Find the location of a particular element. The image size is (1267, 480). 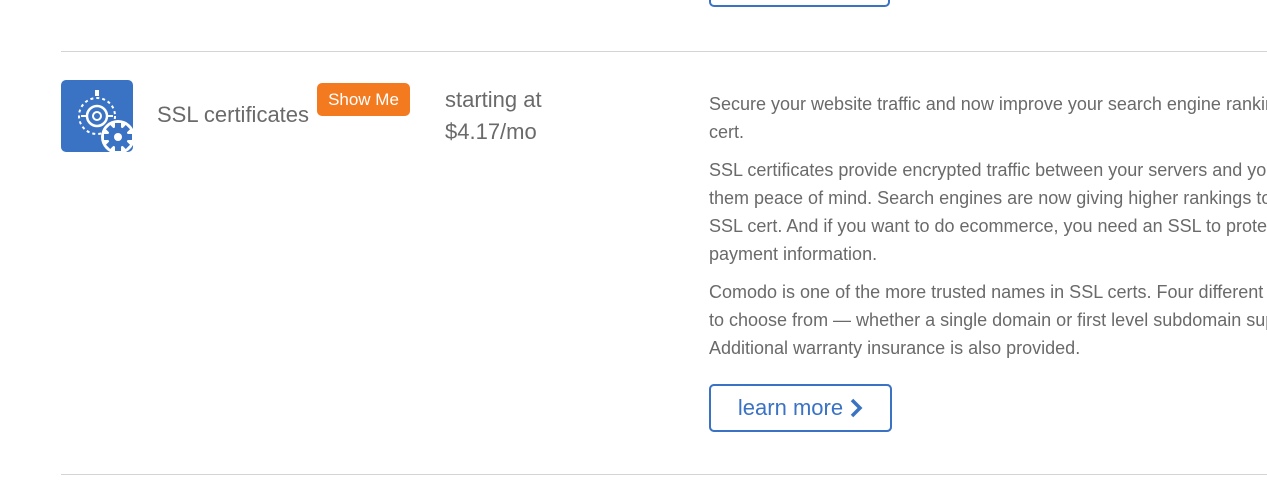

price-prefix: starting at is located at coordinates (493, 99).